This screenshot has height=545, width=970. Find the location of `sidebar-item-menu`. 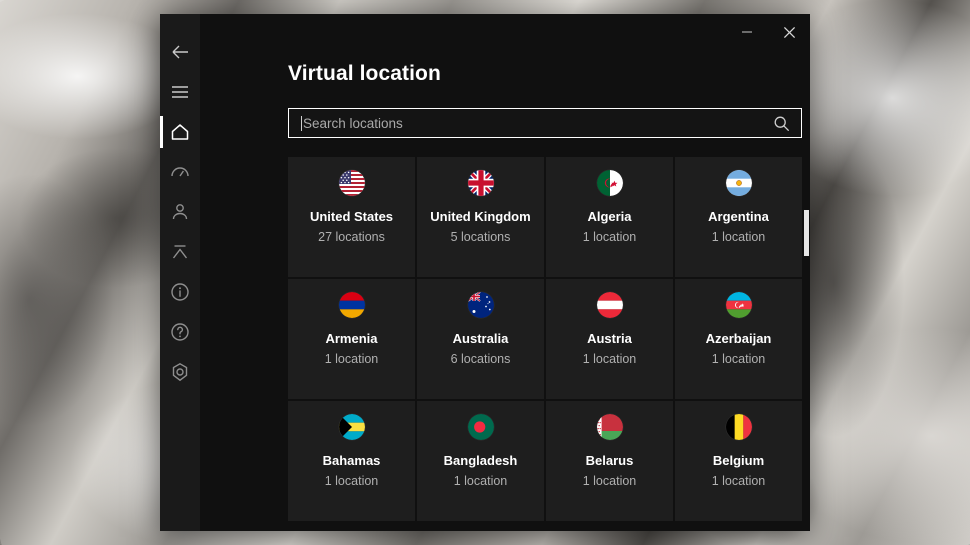

sidebar-item-menu is located at coordinates (180, 92).